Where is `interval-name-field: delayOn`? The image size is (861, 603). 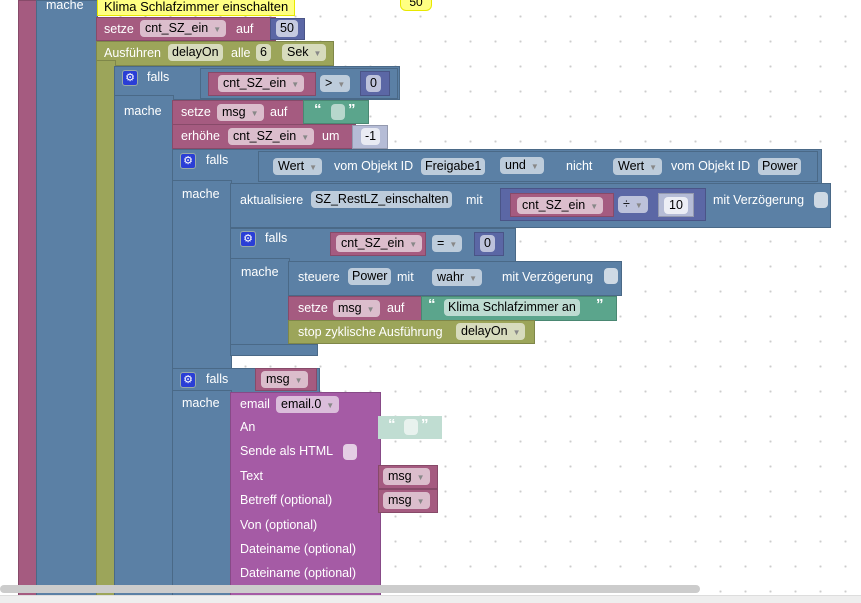 interval-name-field: delayOn is located at coordinates (195, 52).